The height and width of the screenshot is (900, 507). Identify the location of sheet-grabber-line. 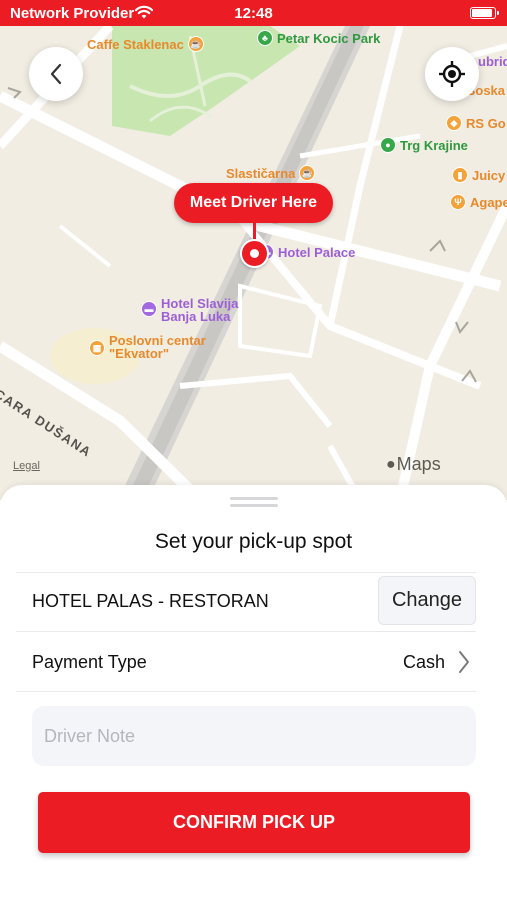
(254, 505).